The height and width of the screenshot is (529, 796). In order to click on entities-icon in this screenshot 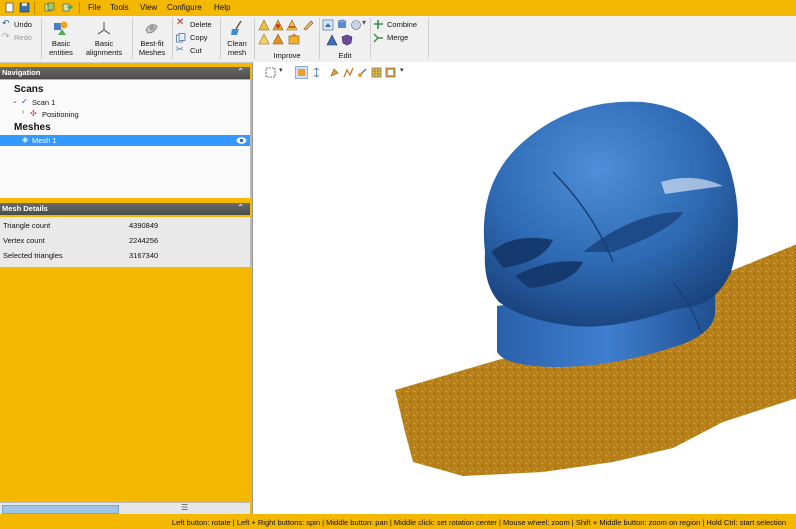, I will do `click(61, 28)`.